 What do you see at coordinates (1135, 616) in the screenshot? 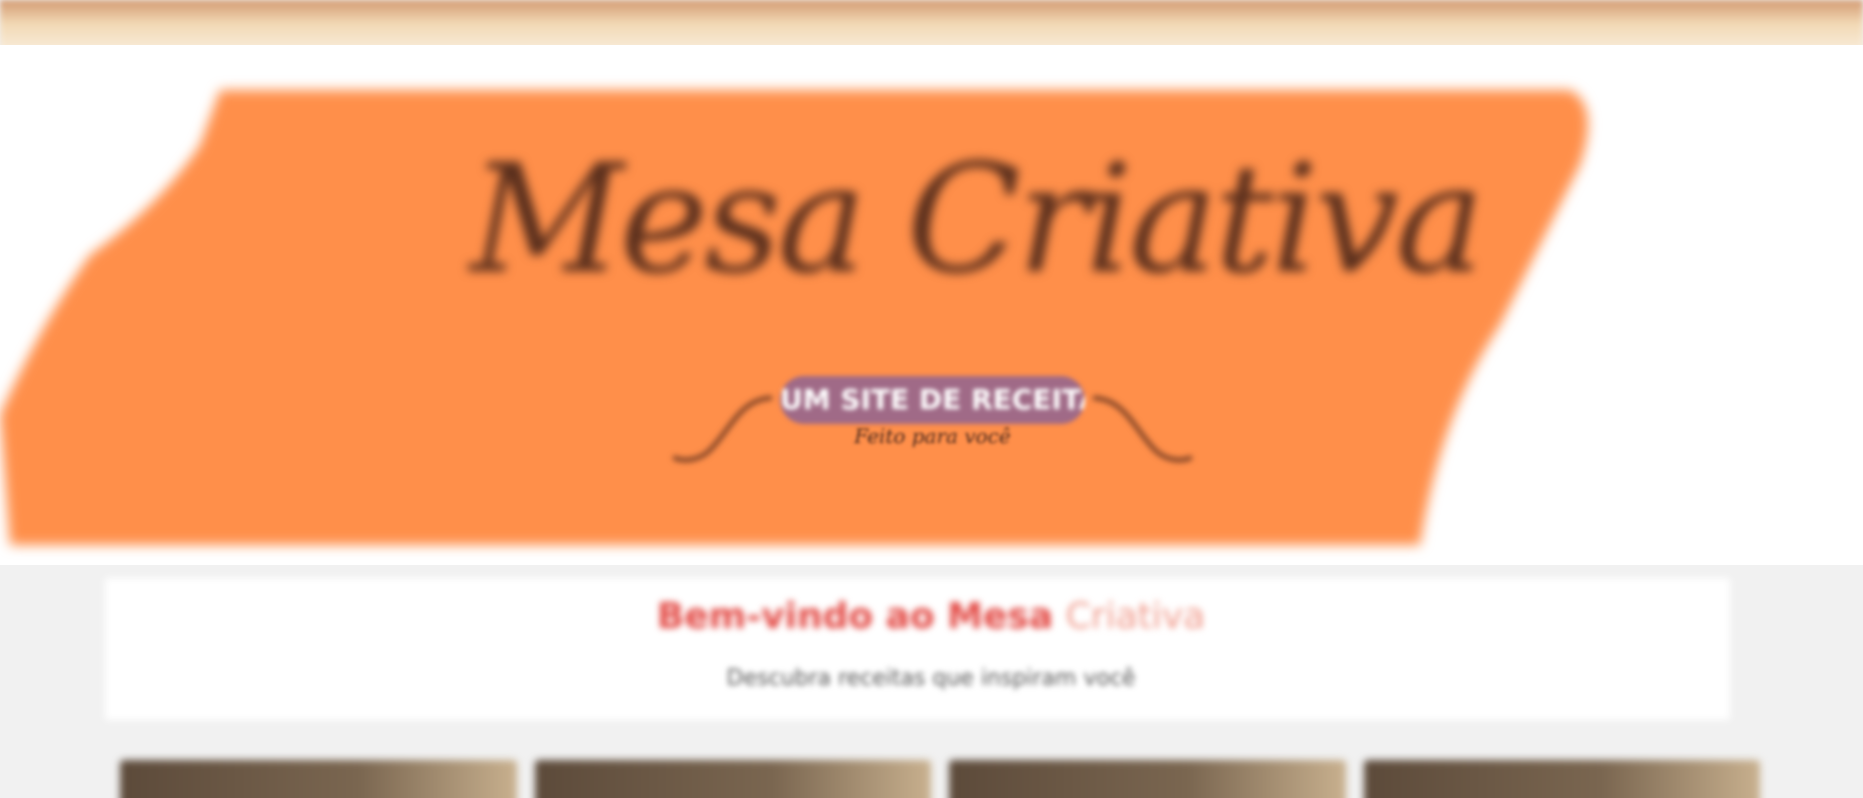
I see `welcome-title-accent: Criativa` at bounding box center [1135, 616].